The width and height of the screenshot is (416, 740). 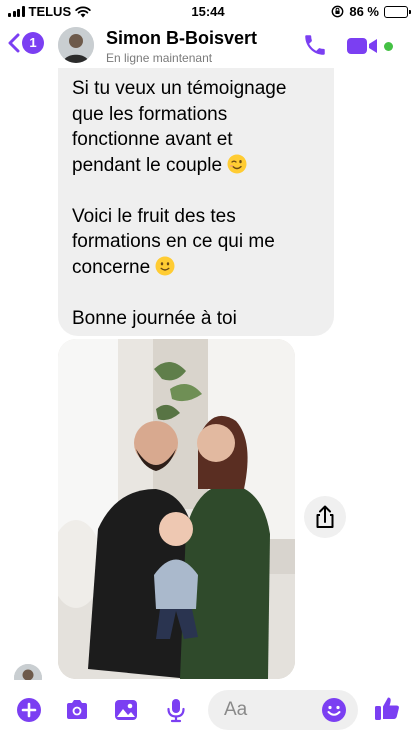 I want to click on message-paragraph-3: Bonne journée à toi, so click(x=196, y=319).